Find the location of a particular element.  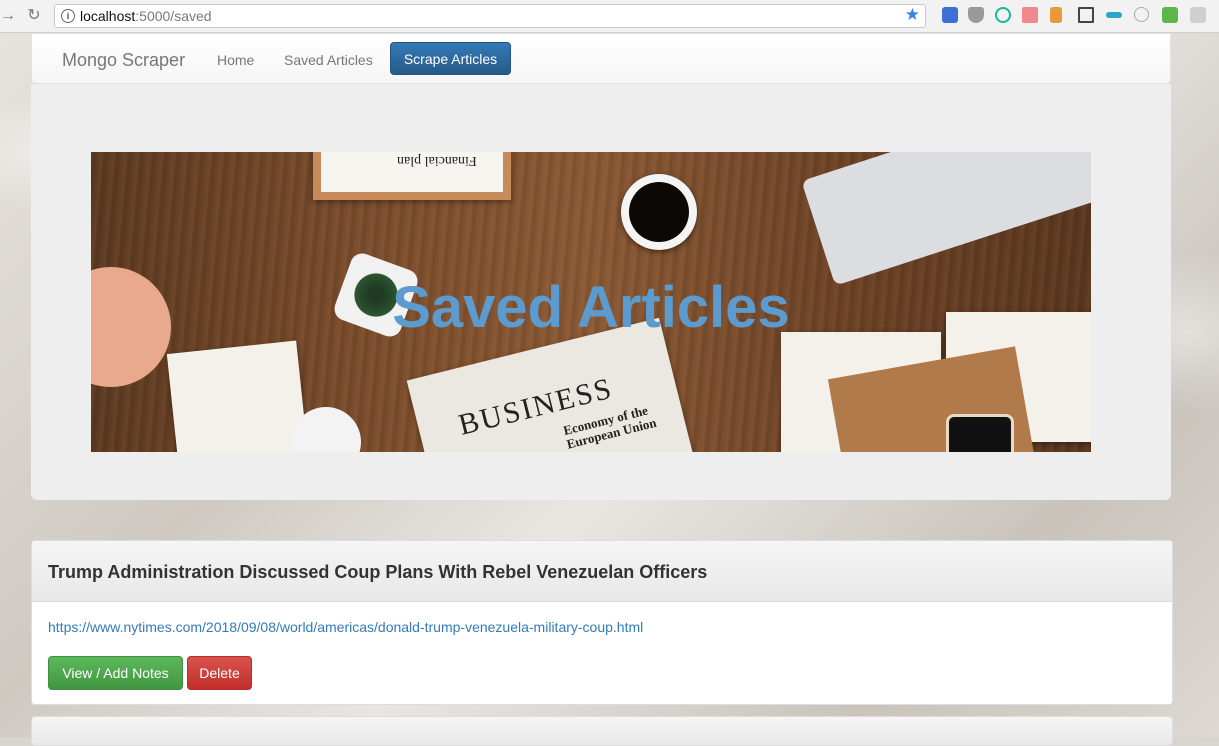

cors-icon is located at coordinates (1170, 15).